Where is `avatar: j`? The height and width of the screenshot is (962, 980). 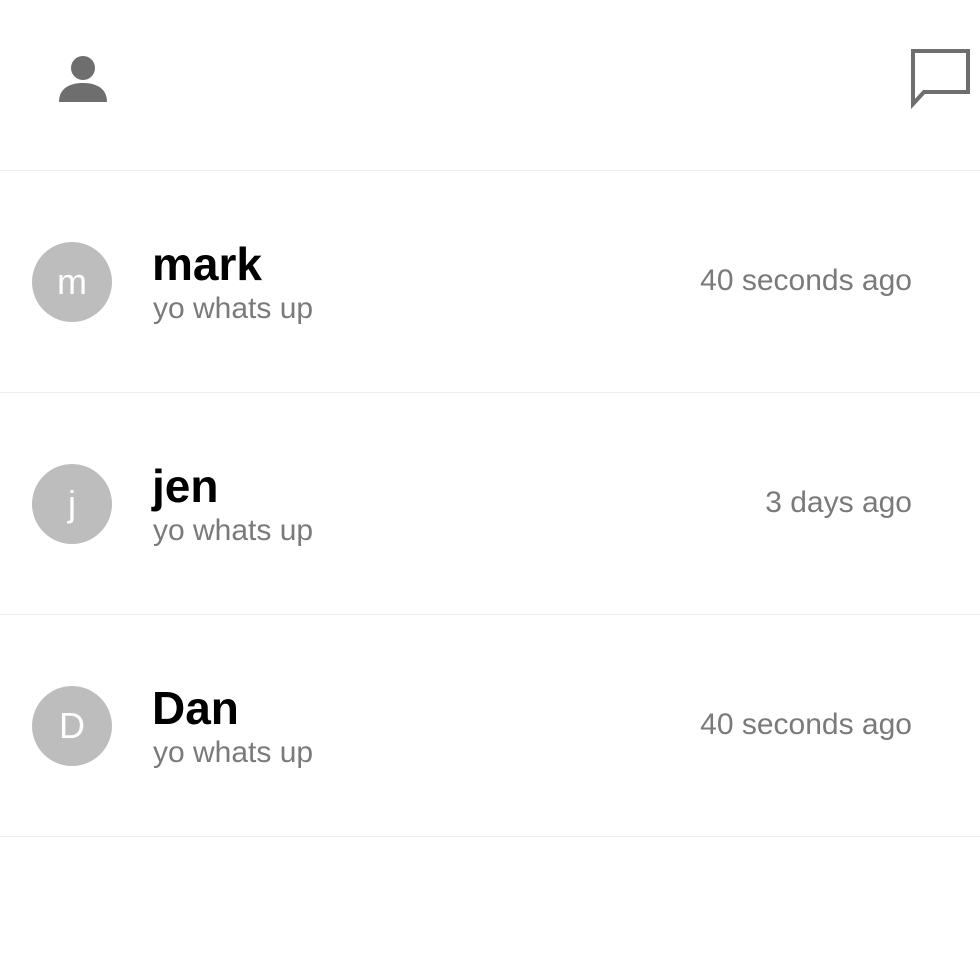 avatar: j is located at coordinates (72, 504).